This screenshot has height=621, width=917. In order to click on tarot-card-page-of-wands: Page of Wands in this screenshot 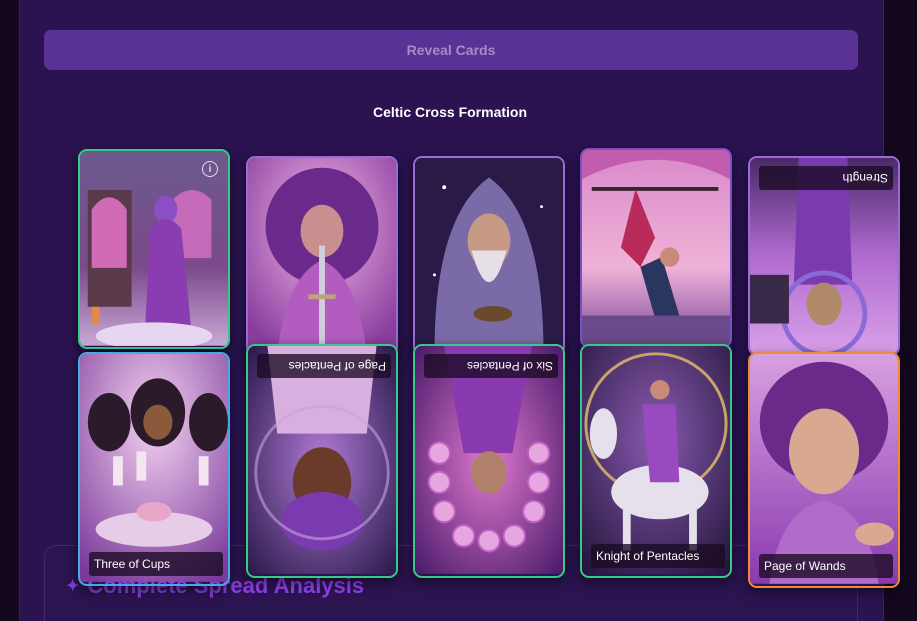, I will do `click(824, 470)`.